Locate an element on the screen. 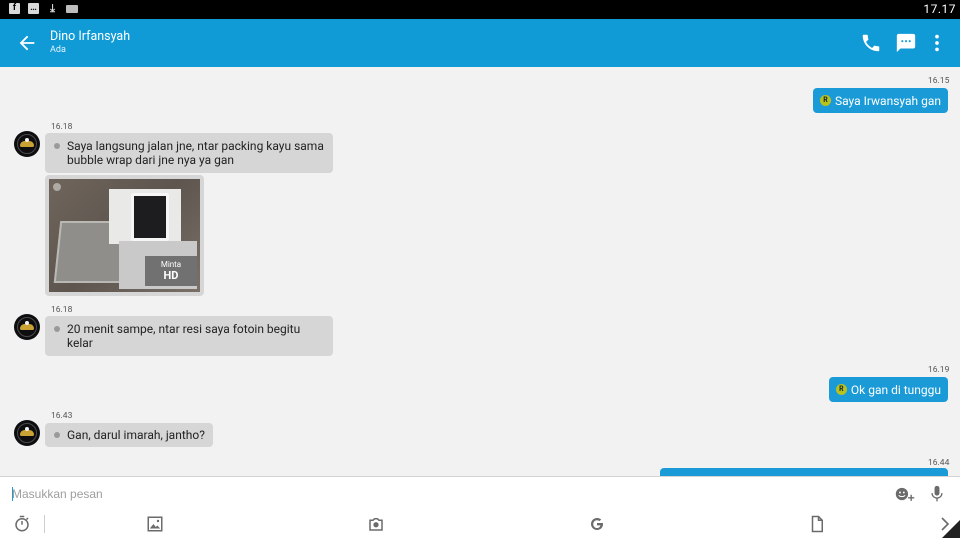 The image size is (960, 538). keyboard-icon is located at coordinates (72, 9).